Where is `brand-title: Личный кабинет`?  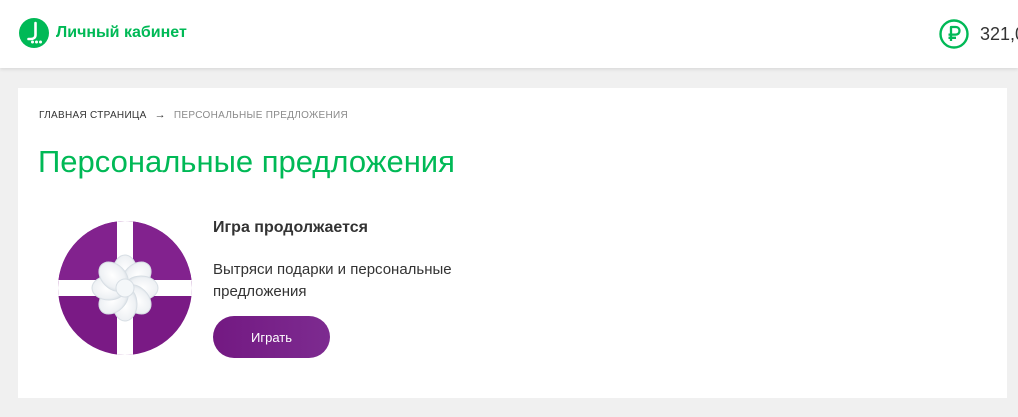 brand-title: Личный кабинет is located at coordinates (121, 32).